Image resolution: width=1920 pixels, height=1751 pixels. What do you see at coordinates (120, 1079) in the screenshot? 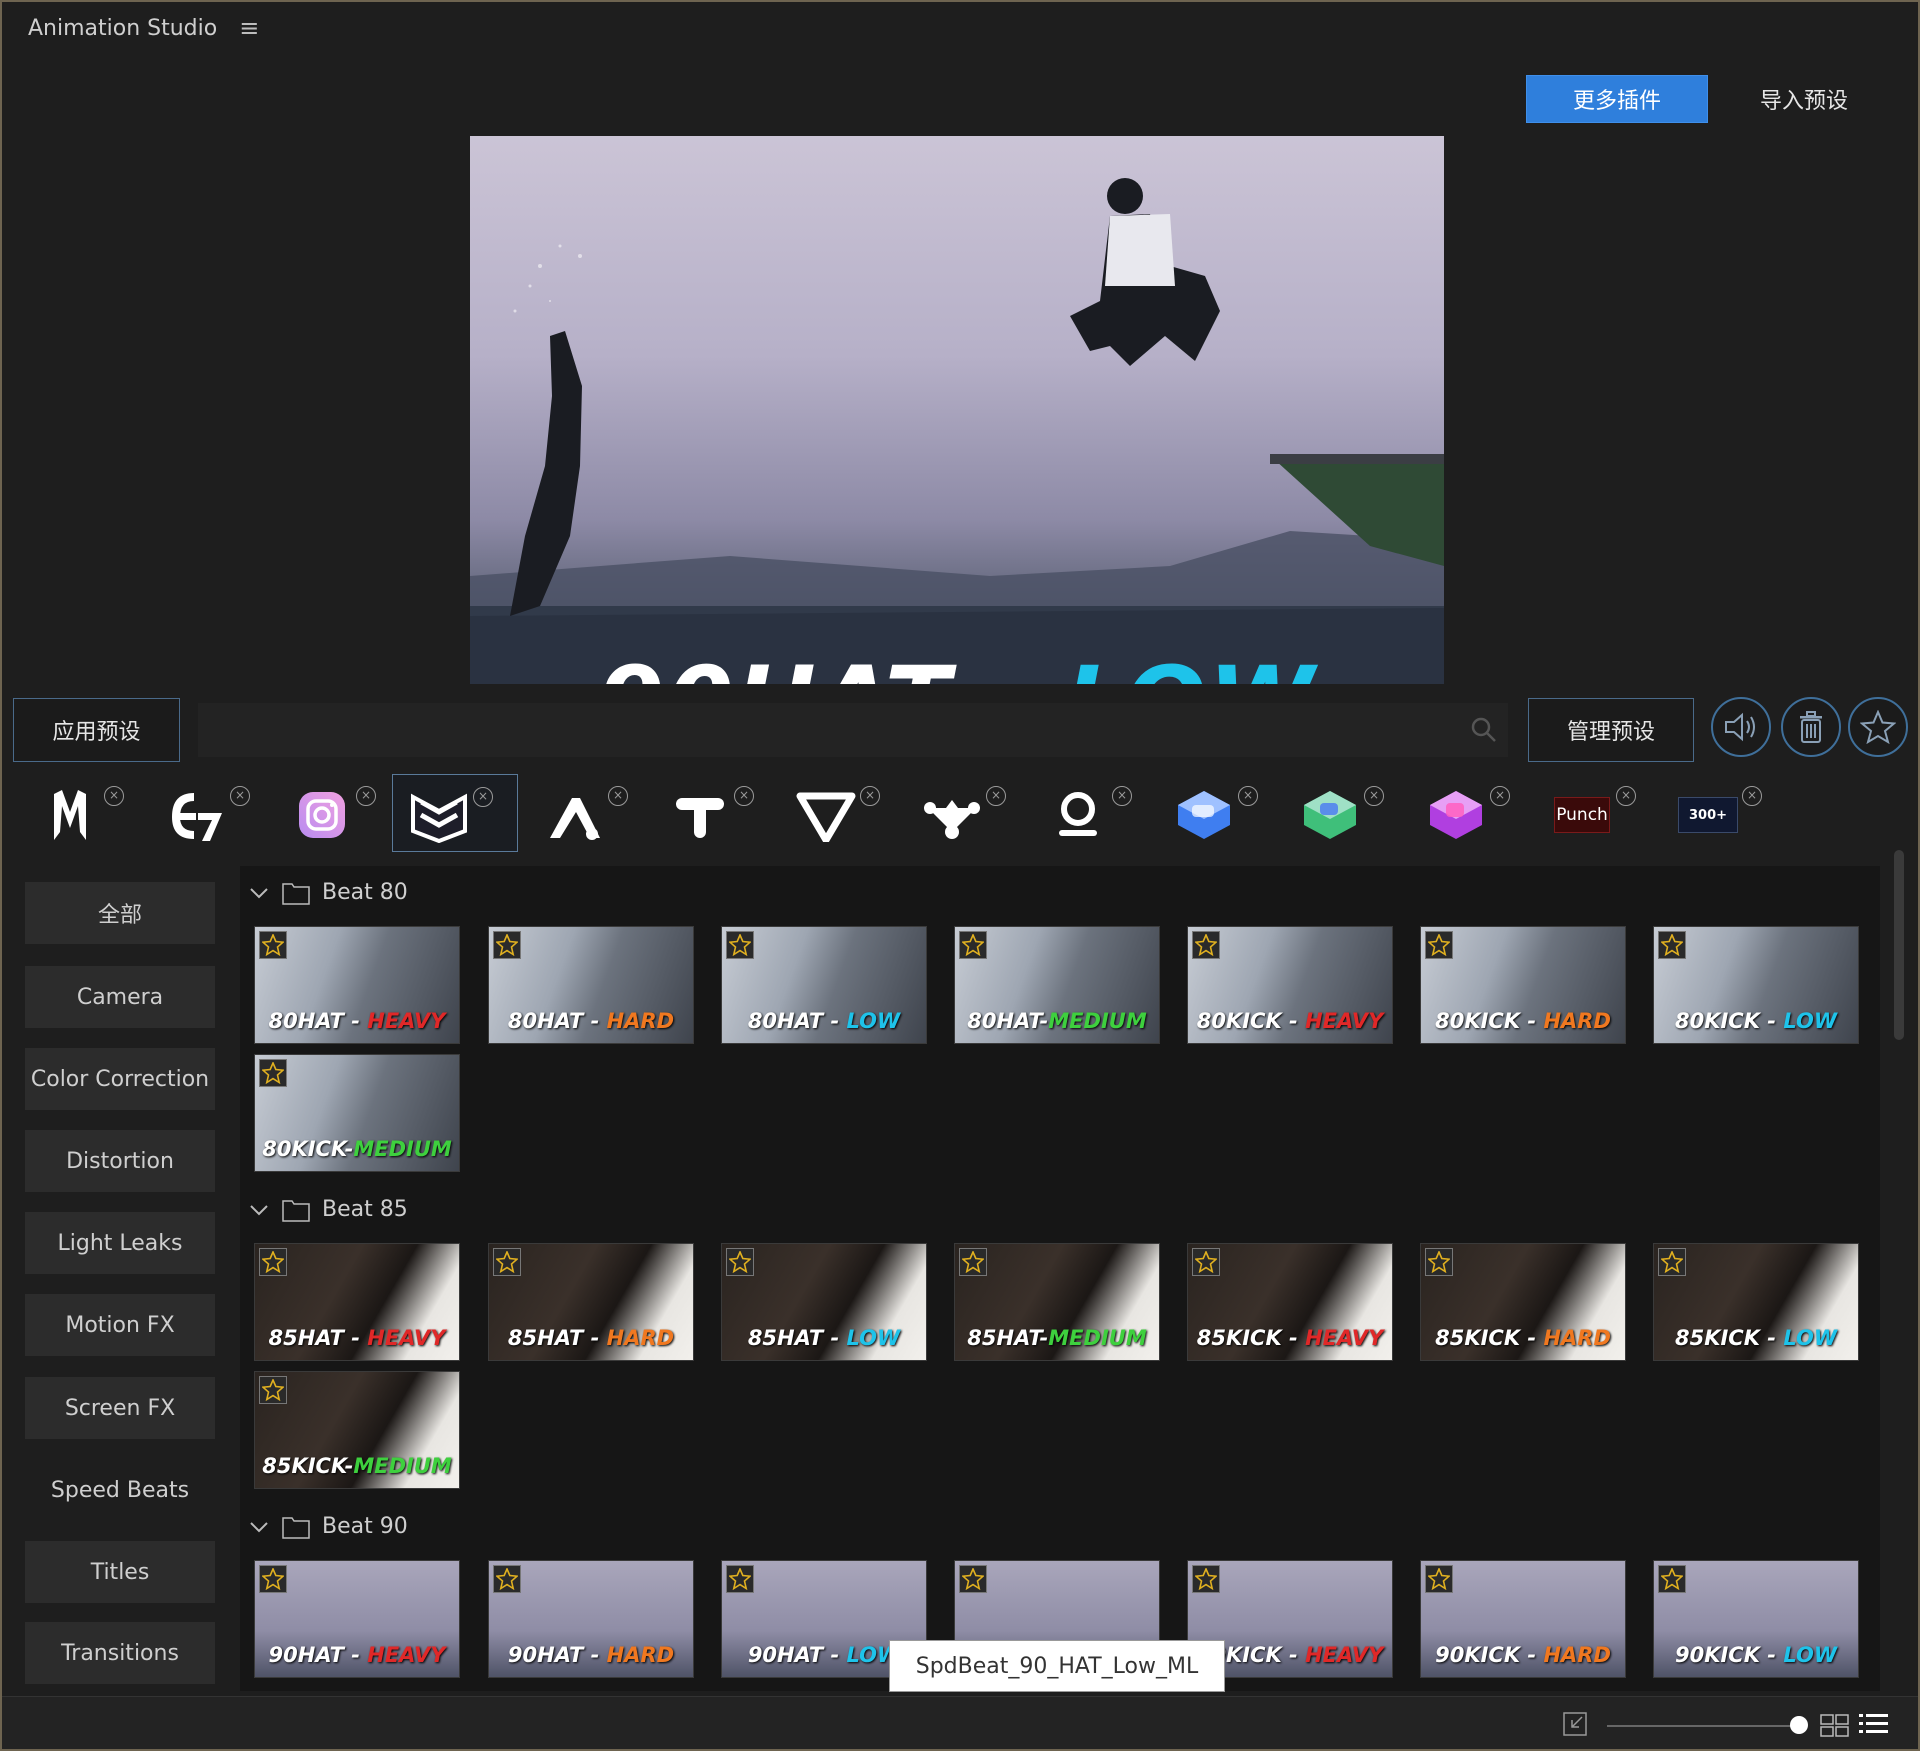
I see `category-color-correction: Color Correction` at bounding box center [120, 1079].